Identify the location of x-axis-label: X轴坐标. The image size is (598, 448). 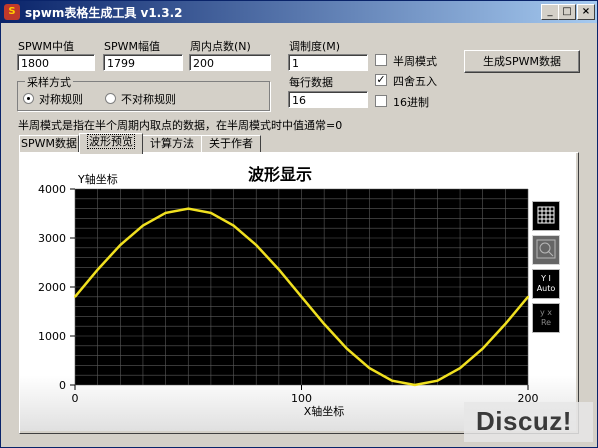
(324, 411).